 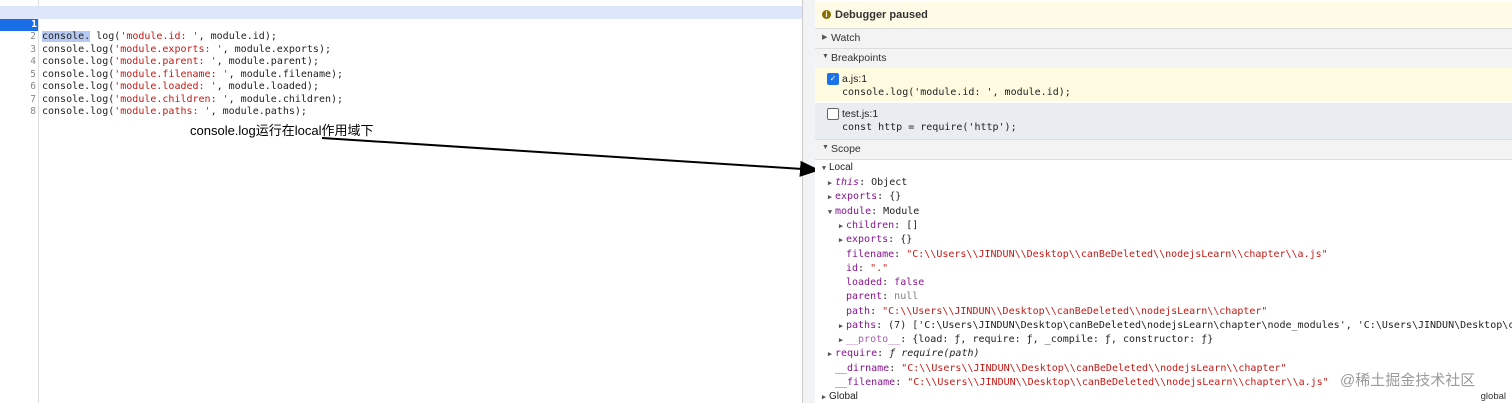 What do you see at coordinates (882, 296) in the screenshot?
I see `scope-property: parent: null` at bounding box center [882, 296].